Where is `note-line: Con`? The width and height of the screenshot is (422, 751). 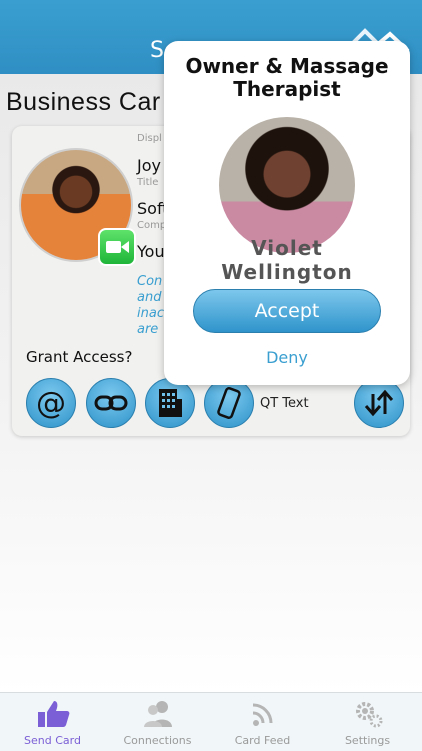
note-line: Con is located at coordinates (150, 281).